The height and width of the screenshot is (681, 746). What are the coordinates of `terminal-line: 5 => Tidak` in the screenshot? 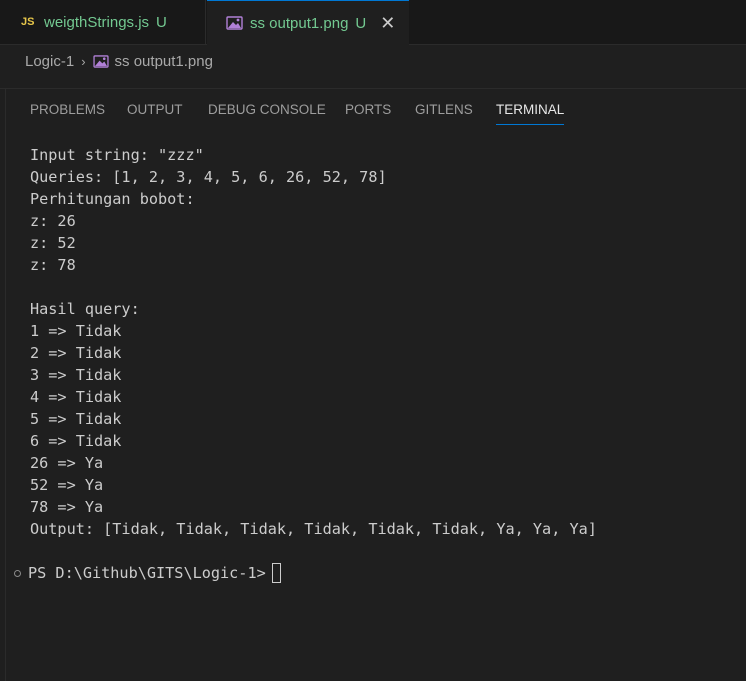 It's located at (76, 419).